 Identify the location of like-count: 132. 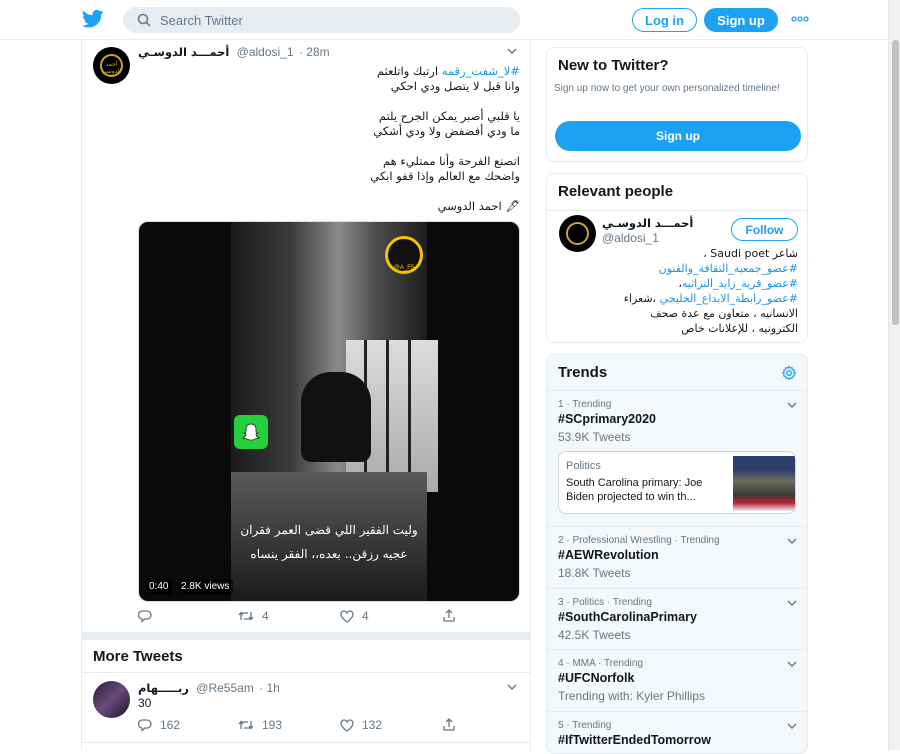
(372, 725).